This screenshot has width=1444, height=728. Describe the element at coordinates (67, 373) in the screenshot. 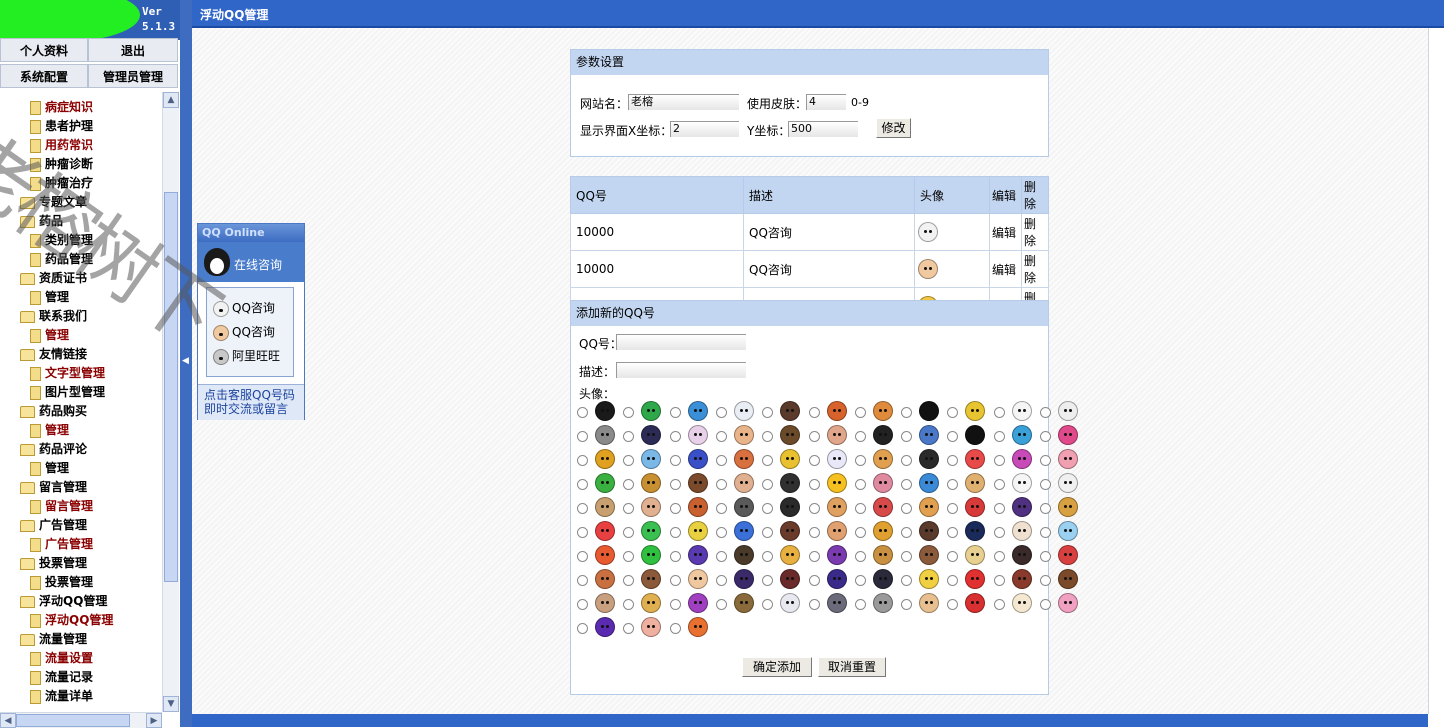

I see `tree-item: 文字型管理` at that location.